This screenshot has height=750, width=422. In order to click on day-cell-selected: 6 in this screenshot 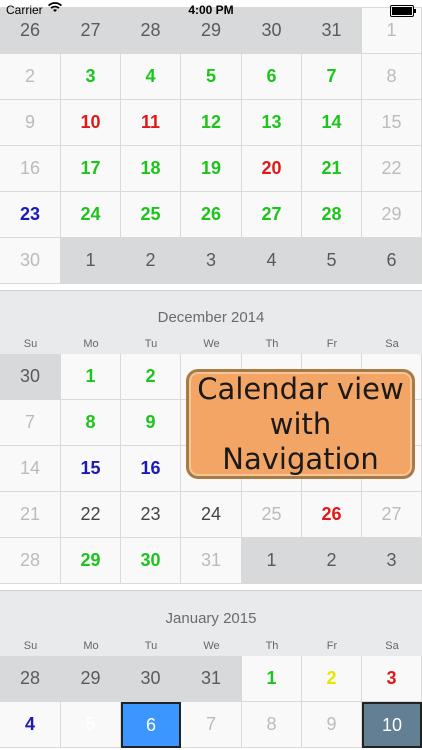, I will do `click(151, 725)`.